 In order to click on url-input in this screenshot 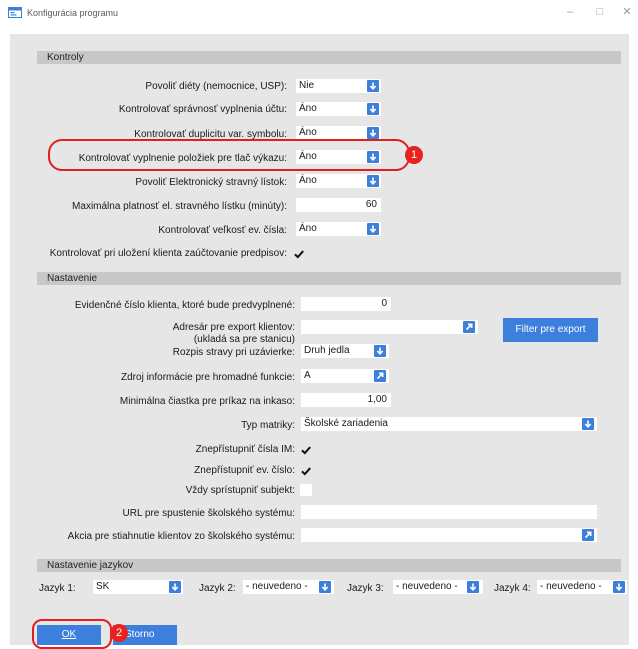, I will do `click(449, 512)`.